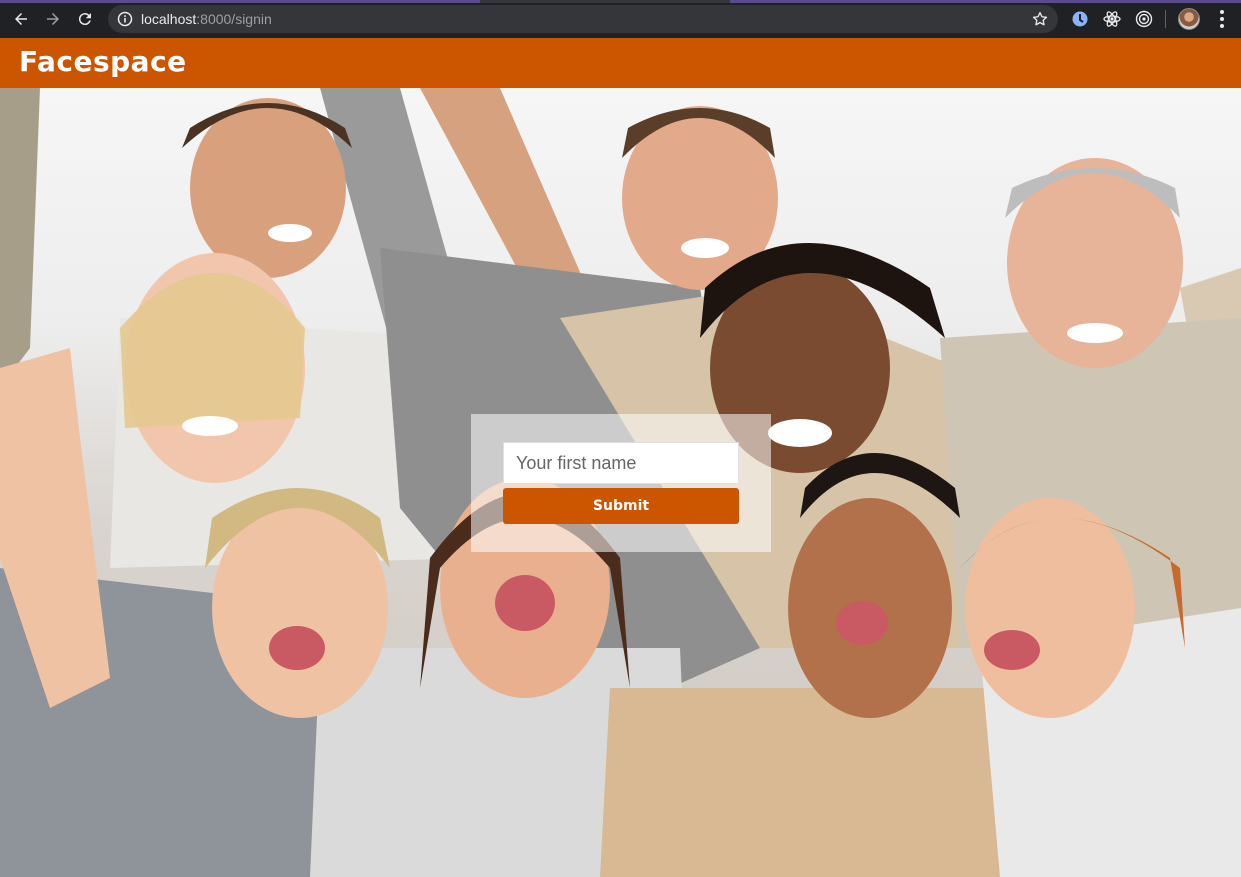  I want to click on app-header: Facespace, so click(620, 63).